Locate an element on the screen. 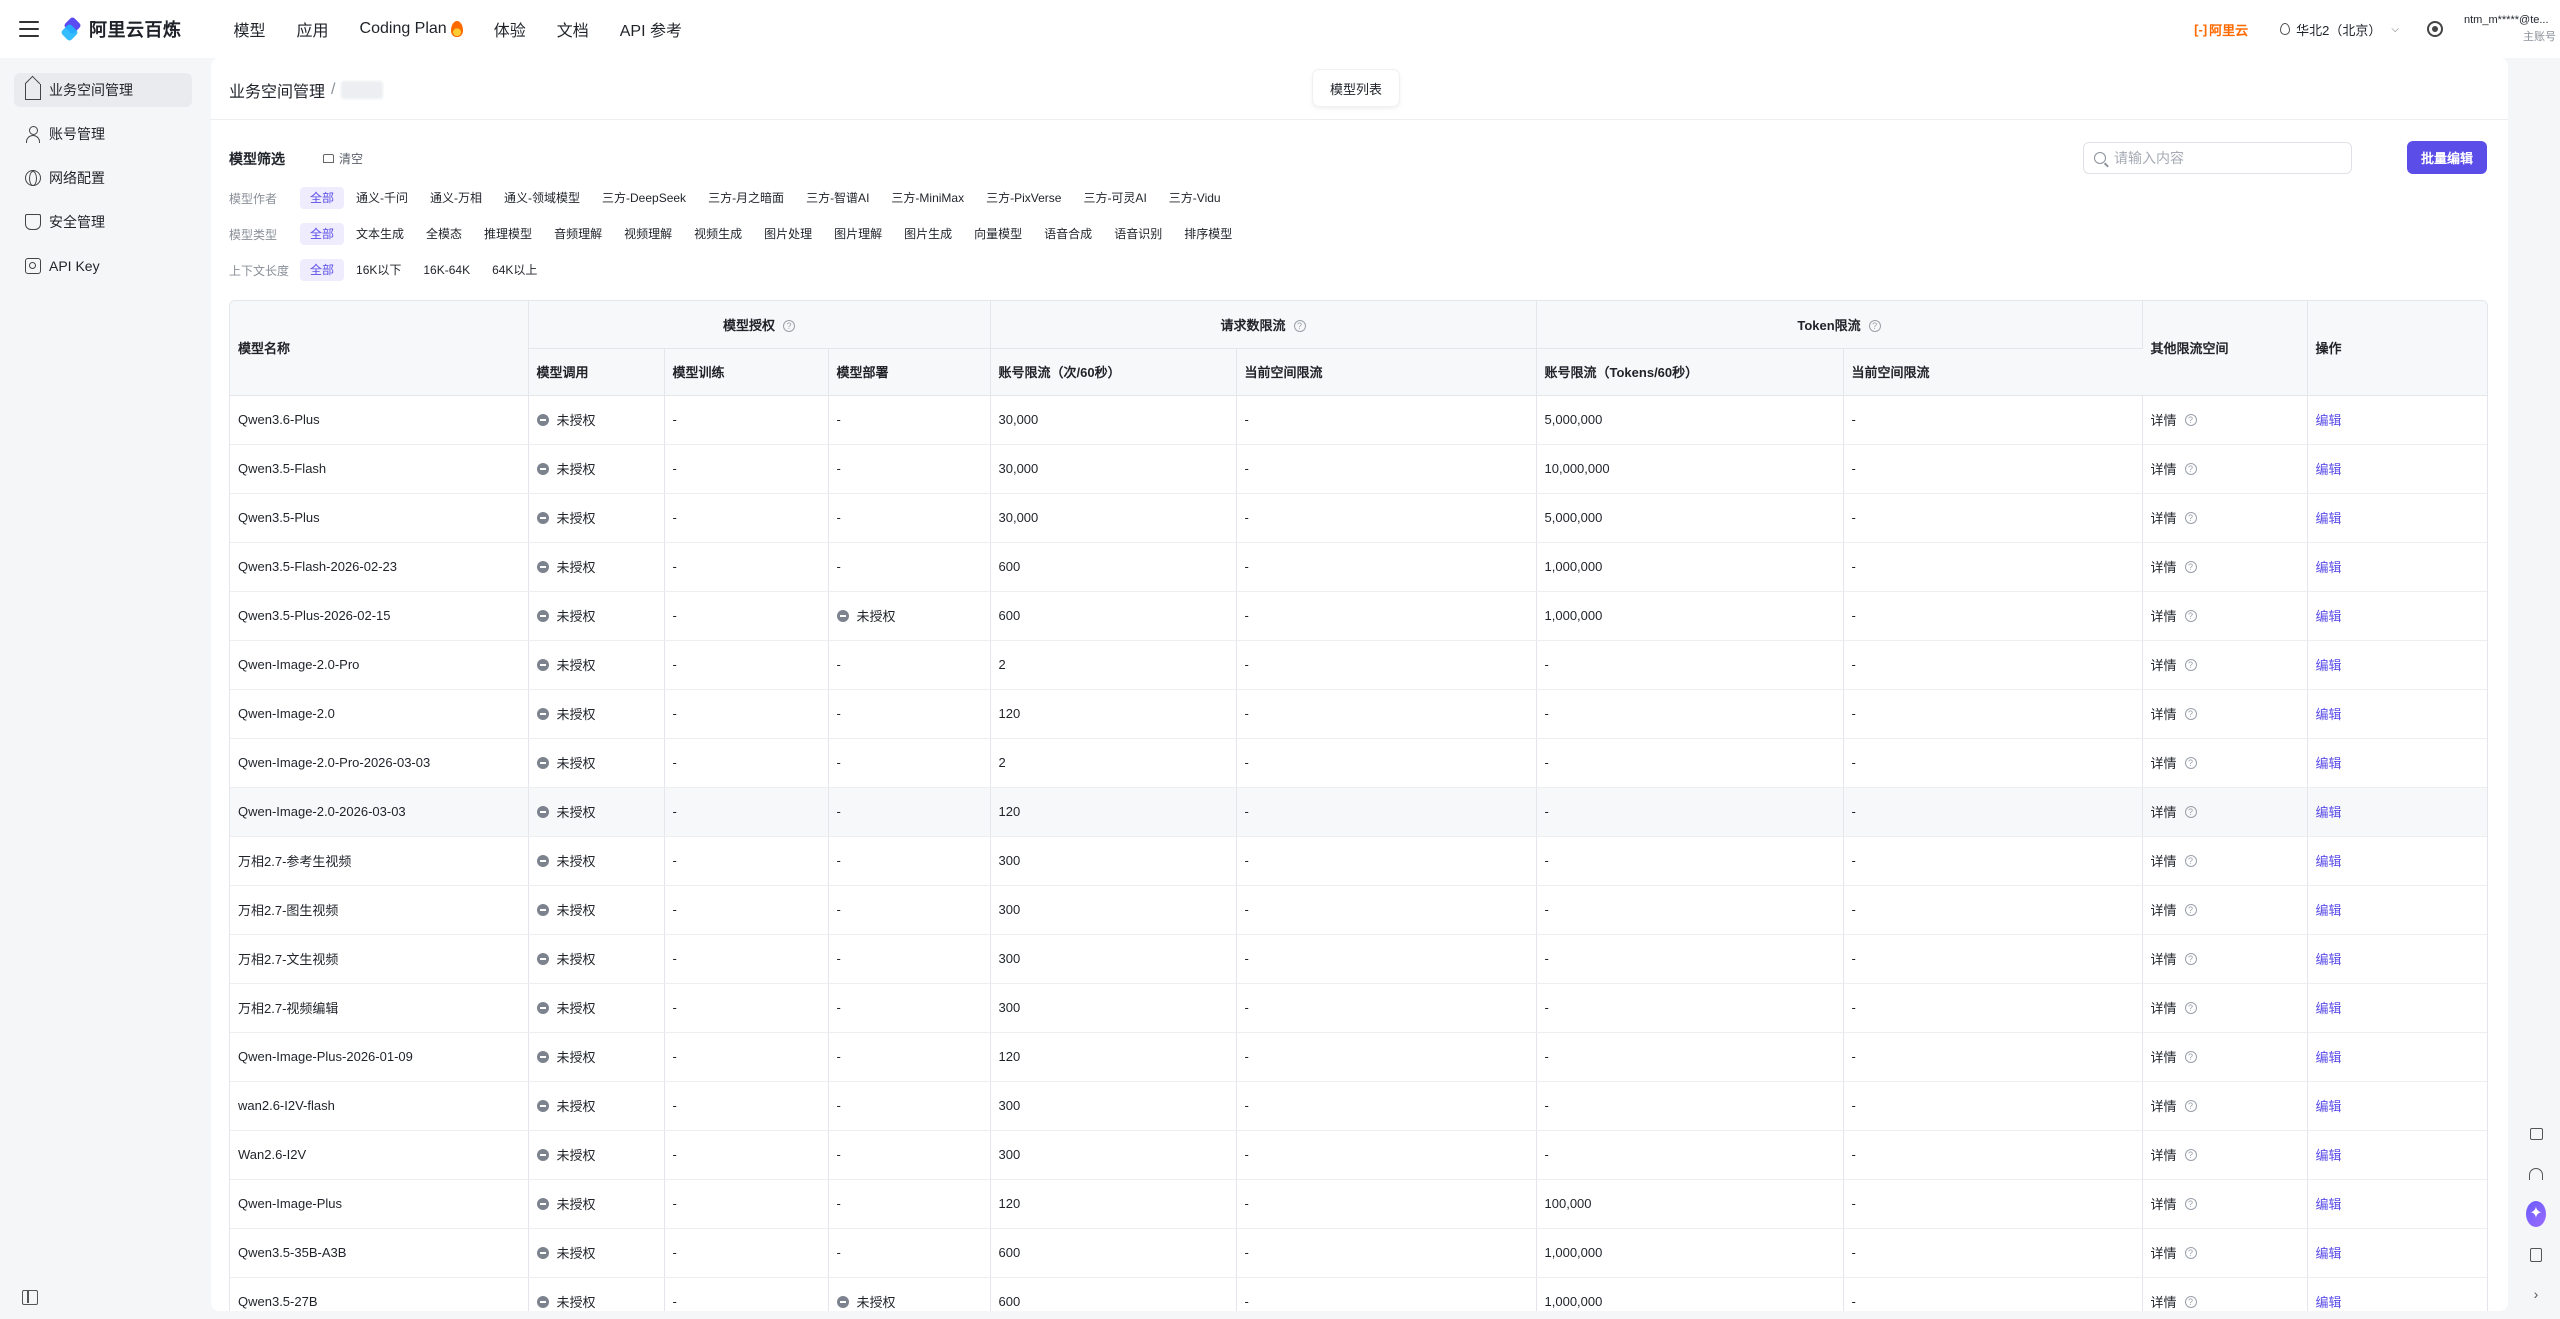  gear-icon is located at coordinates (2435, 29).